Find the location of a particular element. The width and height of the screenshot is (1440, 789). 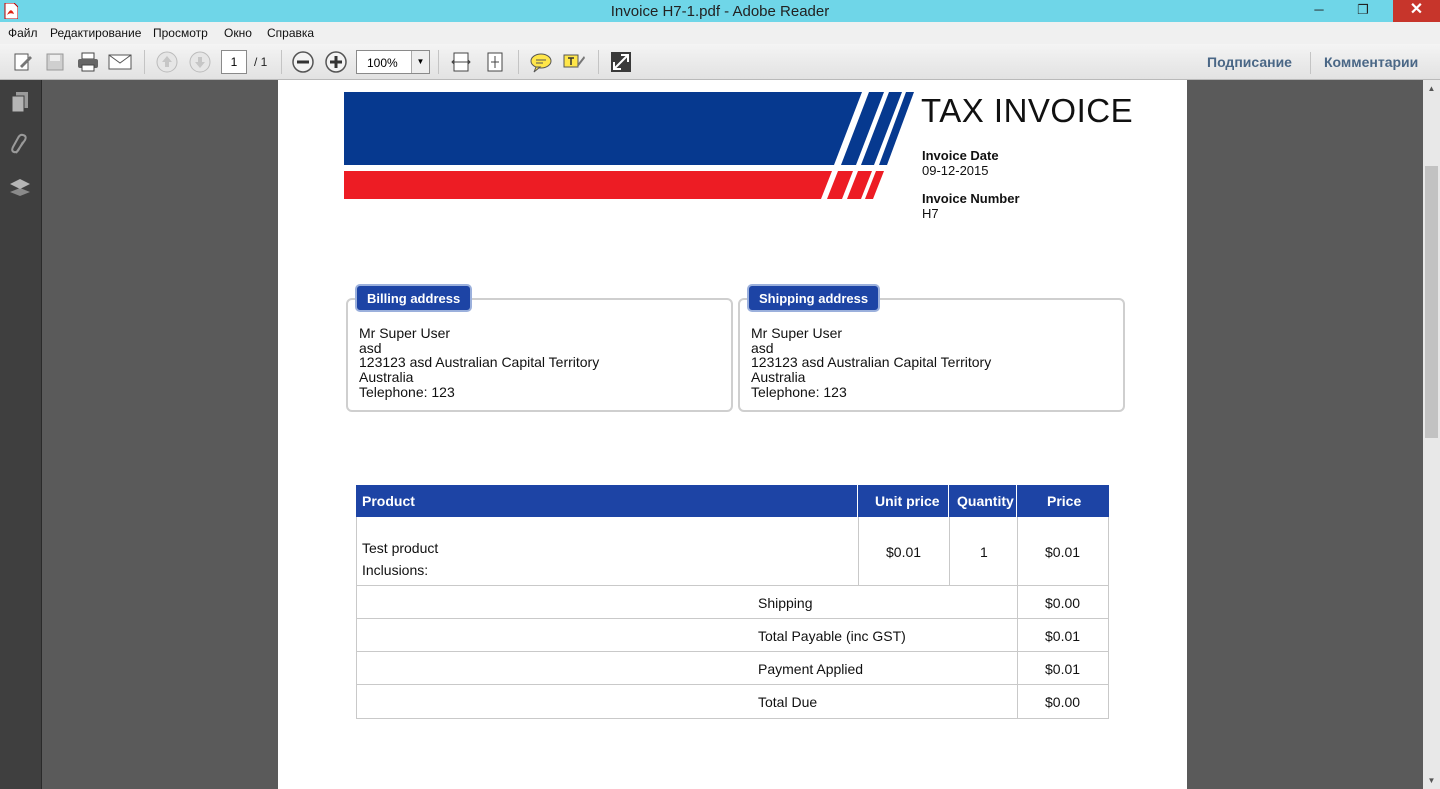

edit-document-icon is located at coordinates (23, 62).